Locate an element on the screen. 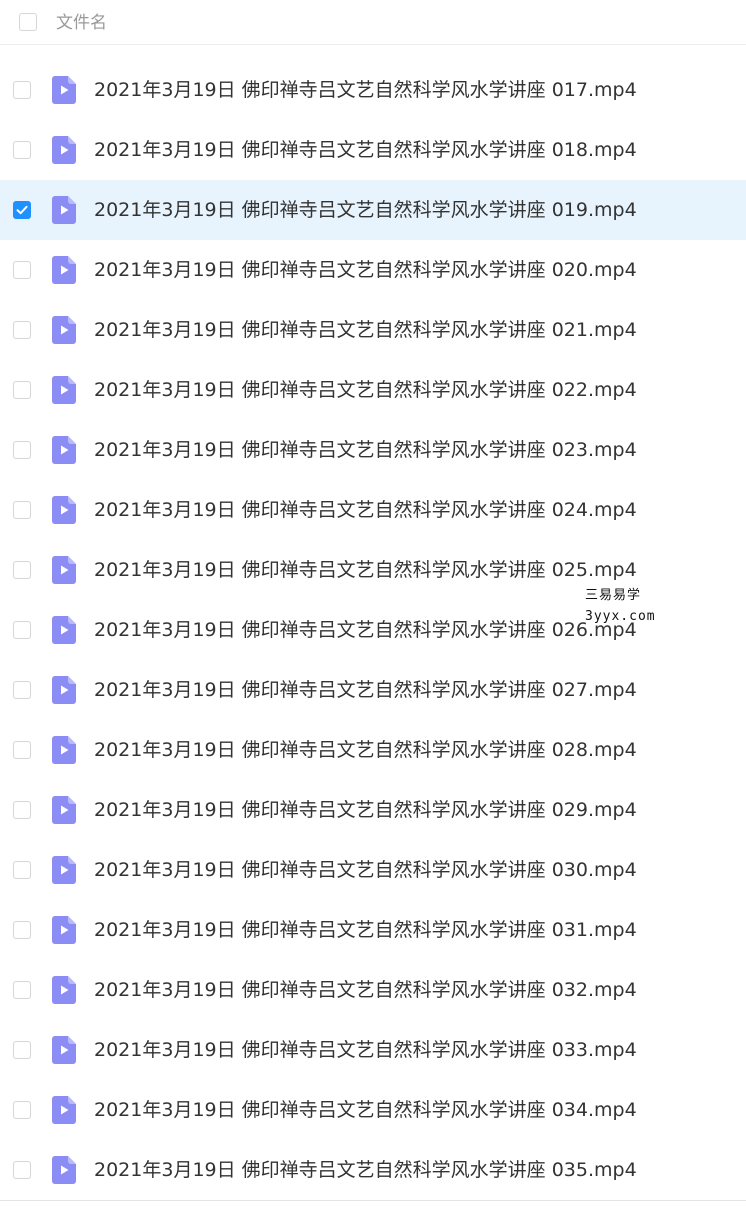  watermark: 三易易学 3yyx.com is located at coordinates (620, 606).